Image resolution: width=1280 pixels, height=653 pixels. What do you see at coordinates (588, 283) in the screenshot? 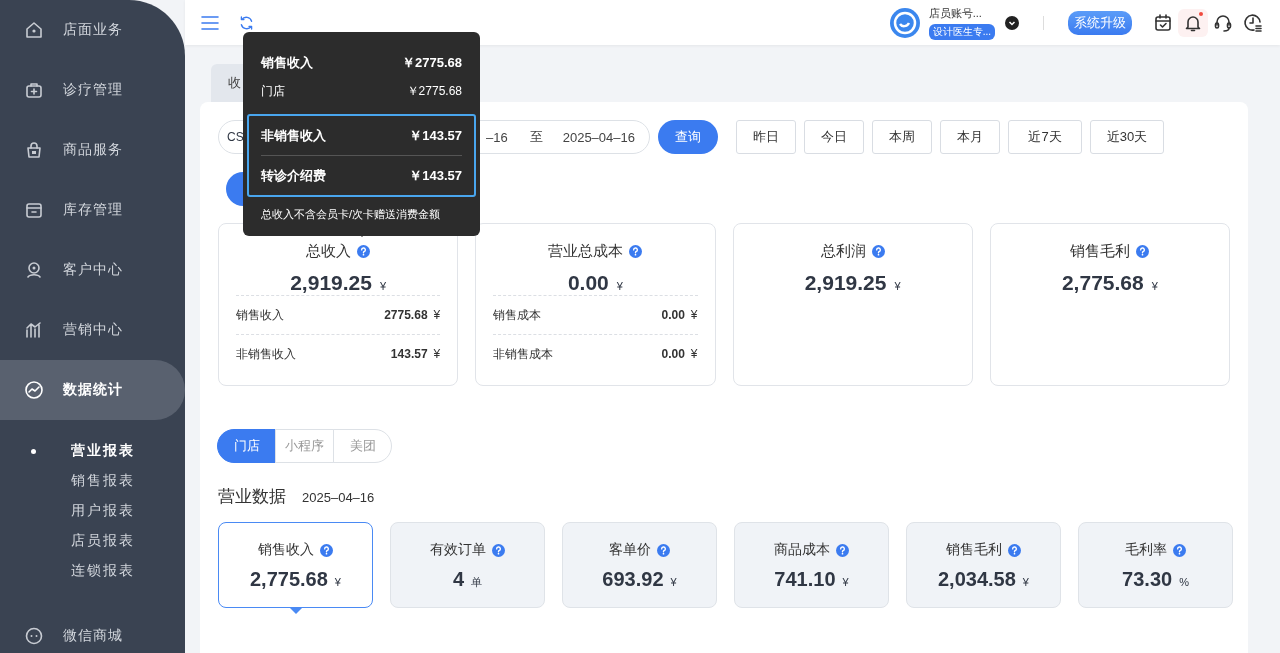
I see `card-value: 0.00` at bounding box center [588, 283].